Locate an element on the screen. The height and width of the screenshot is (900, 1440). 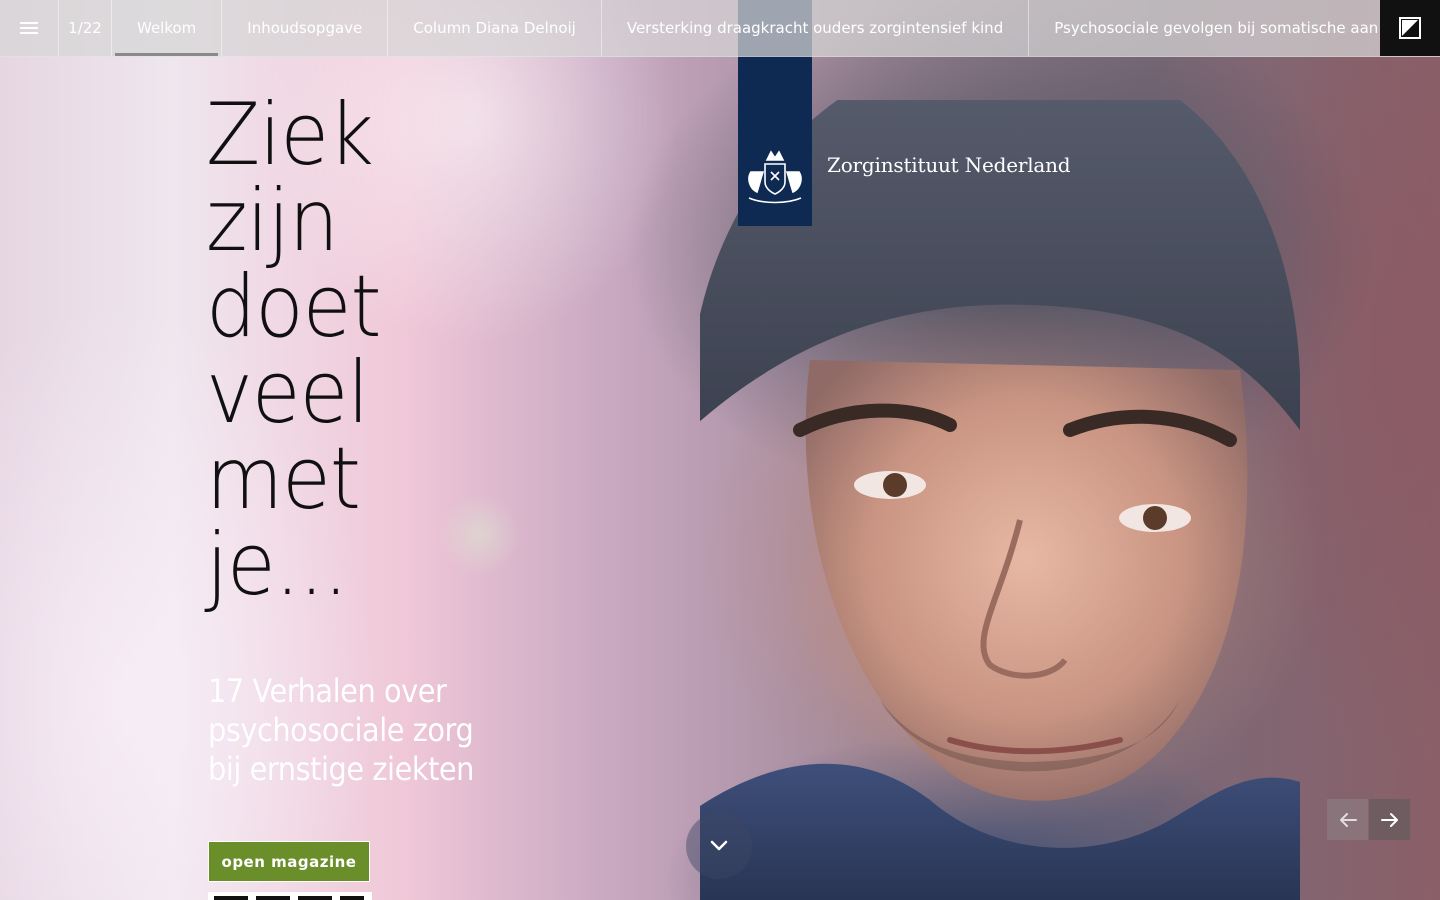
cropped-logo-strip is located at coordinates (290, 896).